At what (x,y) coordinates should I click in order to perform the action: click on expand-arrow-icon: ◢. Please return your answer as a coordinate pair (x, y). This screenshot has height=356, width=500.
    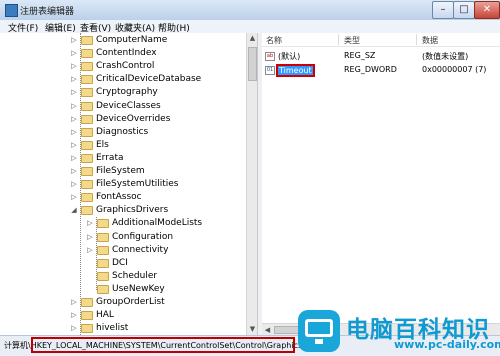
    Looking at the image, I should click on (74, 210).